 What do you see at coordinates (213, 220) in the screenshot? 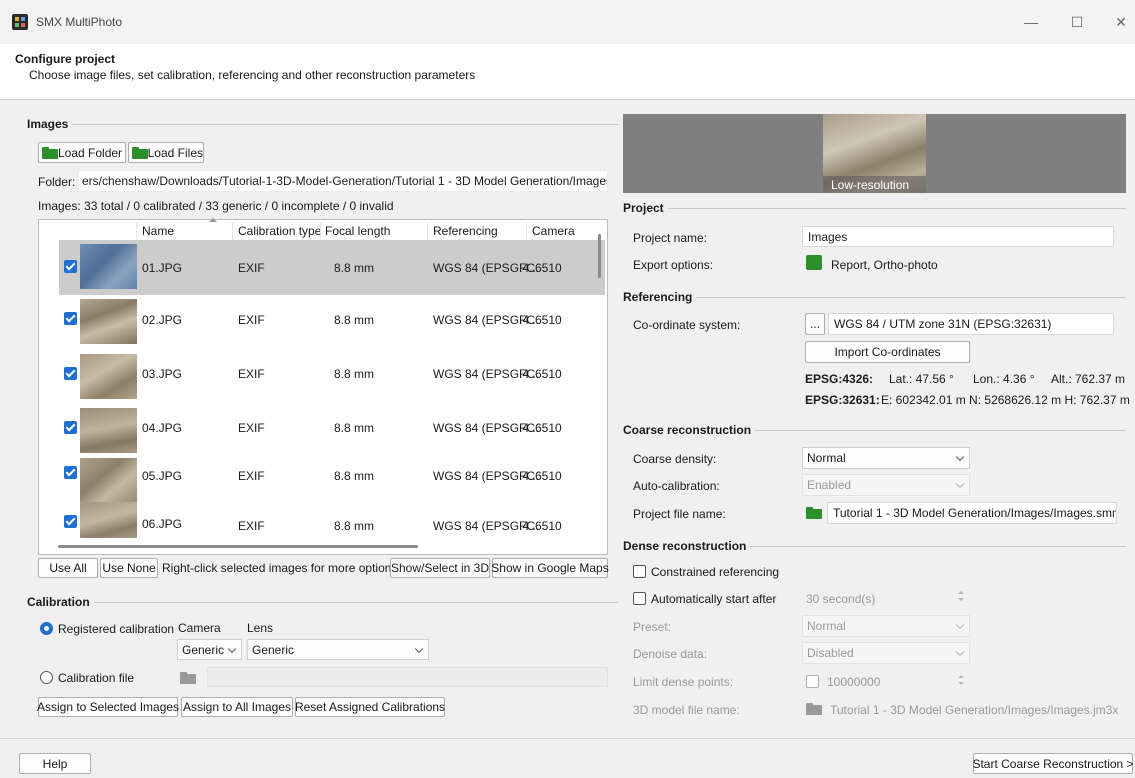
I see `sort-ascending-icon` at bounding box center [213, 220].